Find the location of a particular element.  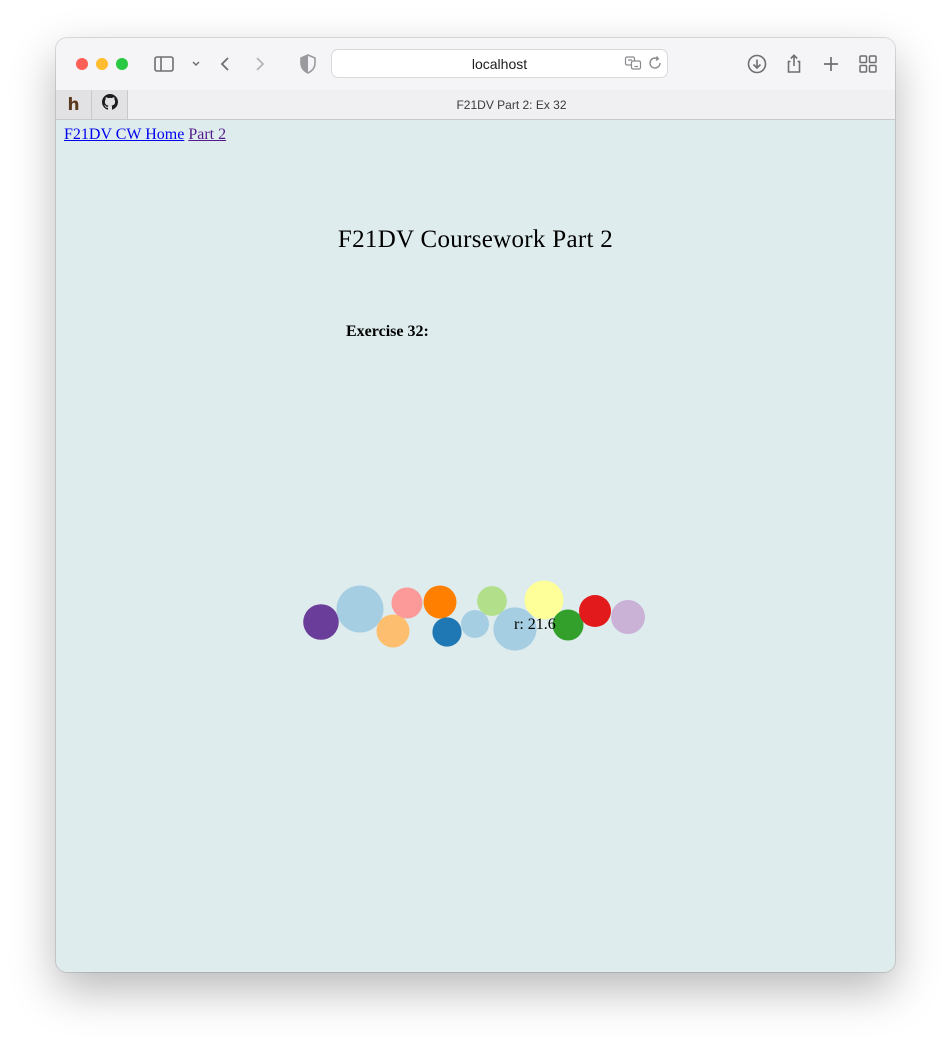

download-icon is located at coordinates (757, 64).